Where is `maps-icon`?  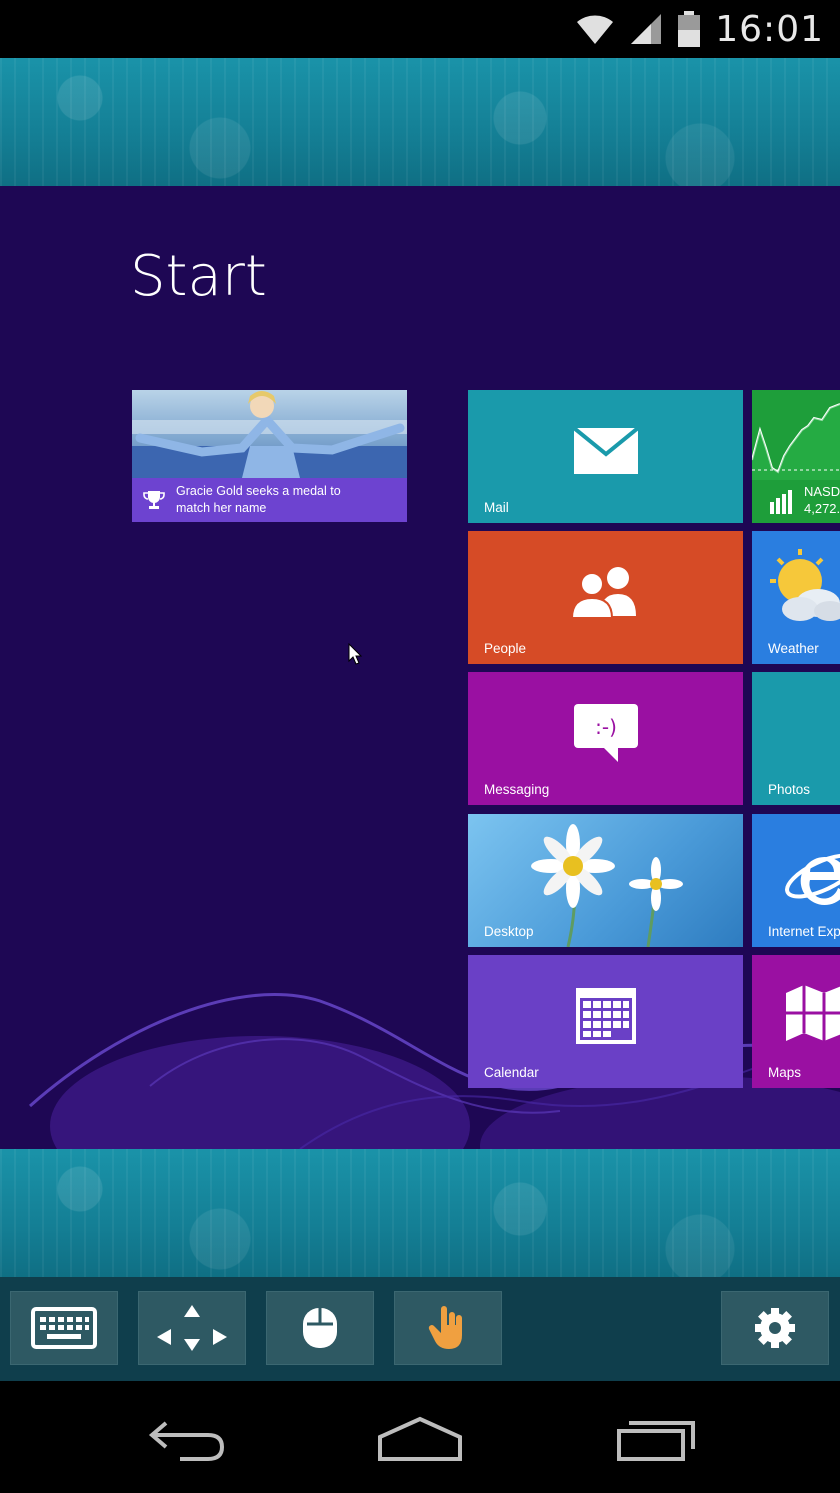 maps-icon is located at coordinates (813, 1013).